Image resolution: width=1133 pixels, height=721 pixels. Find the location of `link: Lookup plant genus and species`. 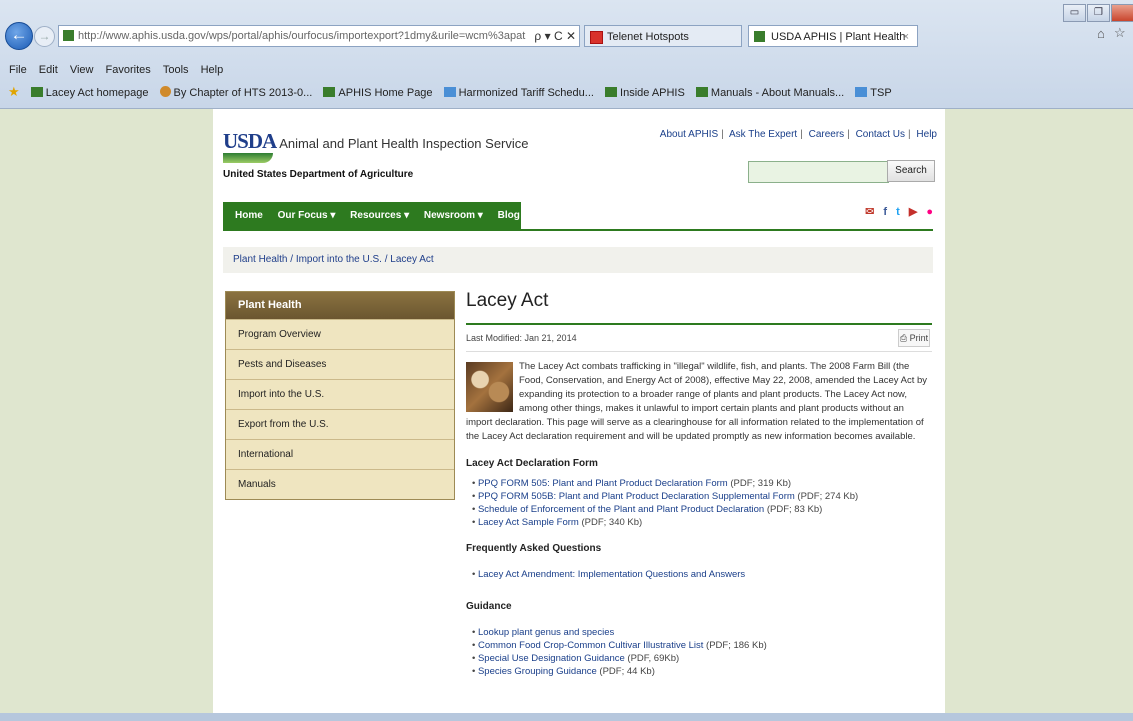

link: Lookup plant genus and species is located at coordinates (546, 632).